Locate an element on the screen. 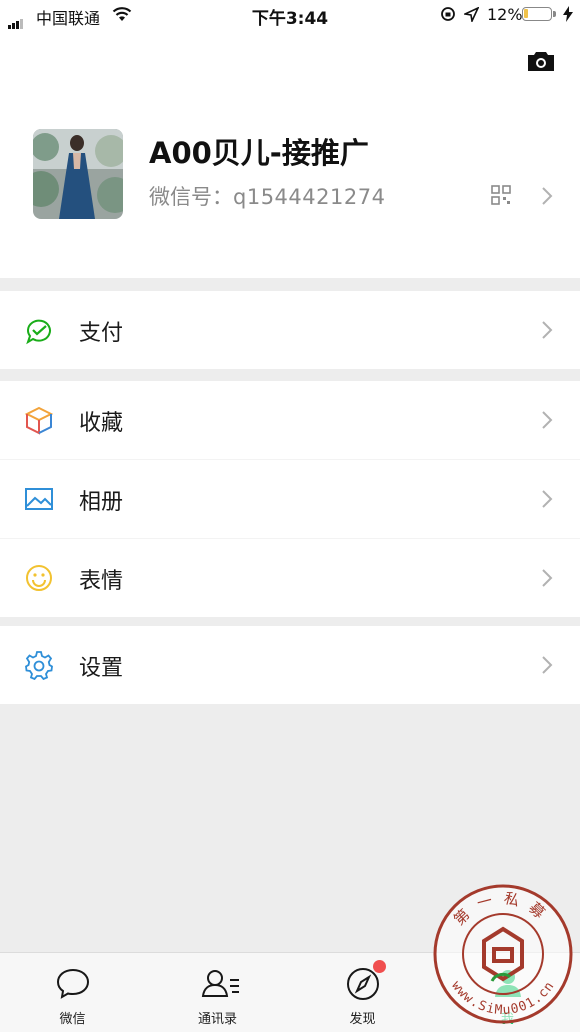  contacts-icon is located at coordinates (220, 983).